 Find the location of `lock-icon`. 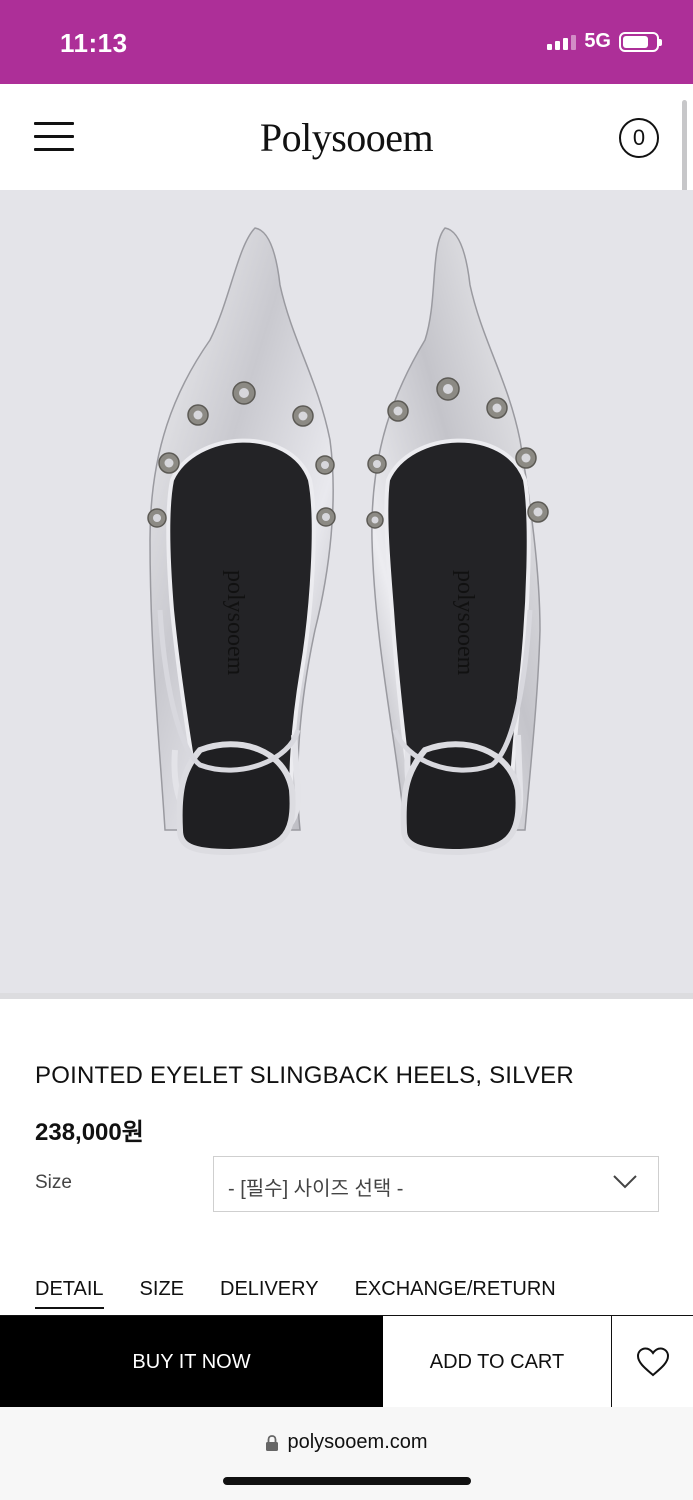

lock-icon is located at coordinates (272, 1442).